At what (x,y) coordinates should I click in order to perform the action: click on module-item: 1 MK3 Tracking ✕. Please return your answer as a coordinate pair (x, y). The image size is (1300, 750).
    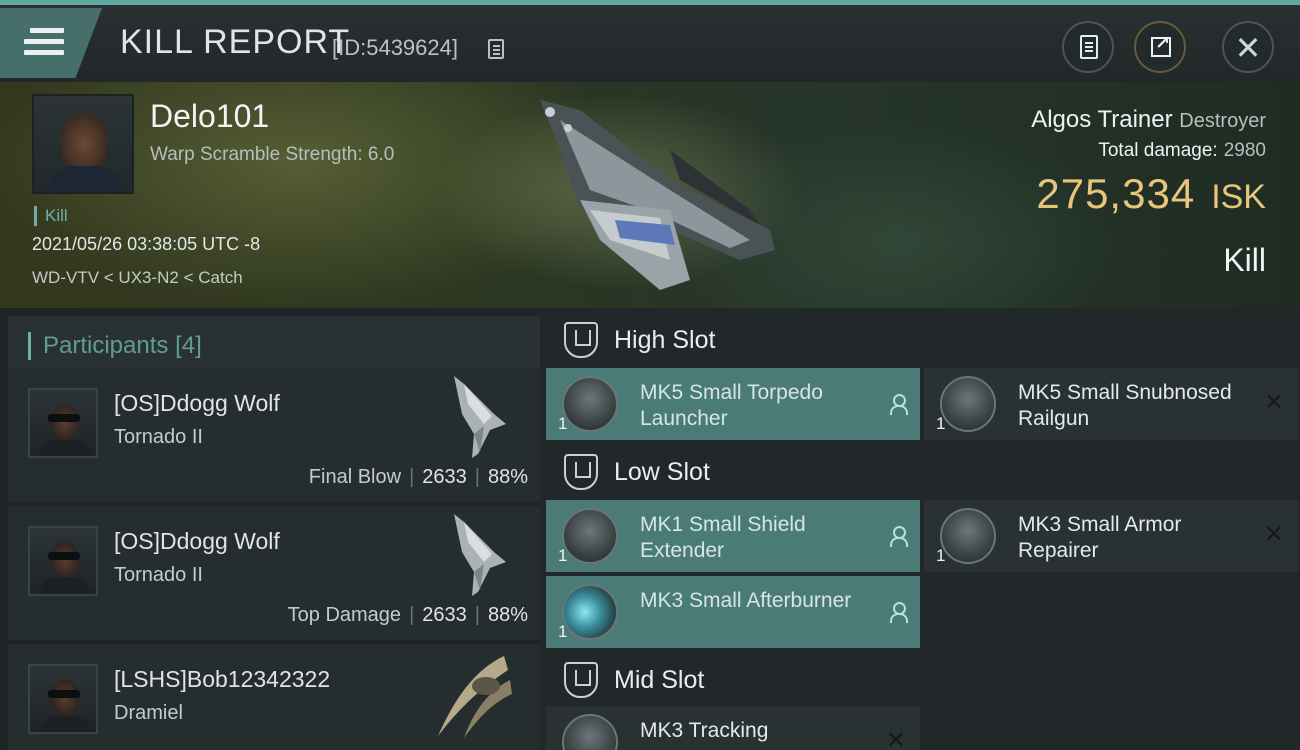
    Looking at the image, I should click on (733, 728).